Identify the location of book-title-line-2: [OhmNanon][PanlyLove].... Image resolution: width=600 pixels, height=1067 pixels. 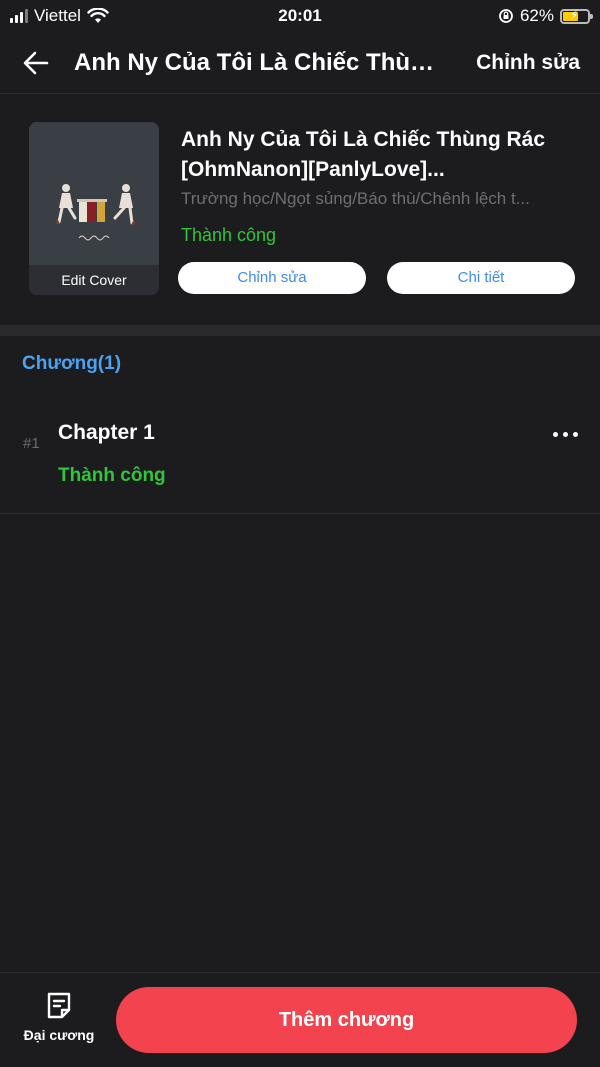
(313, 169).